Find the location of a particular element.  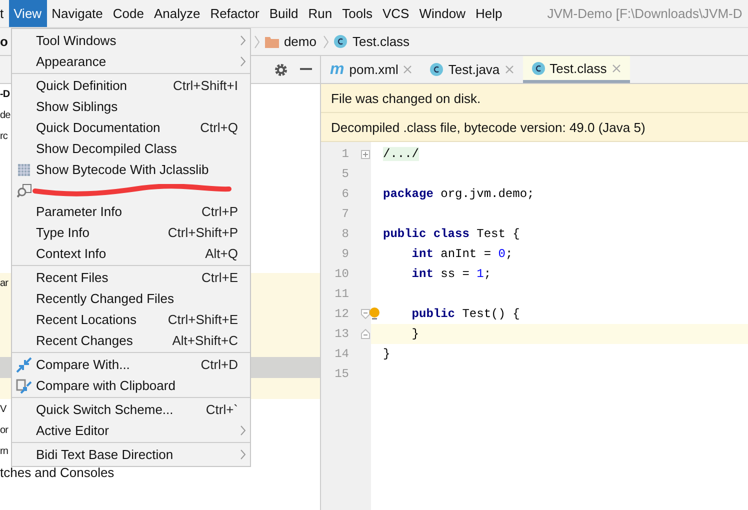

menu-item: Window is located at coordinates (442, 13).